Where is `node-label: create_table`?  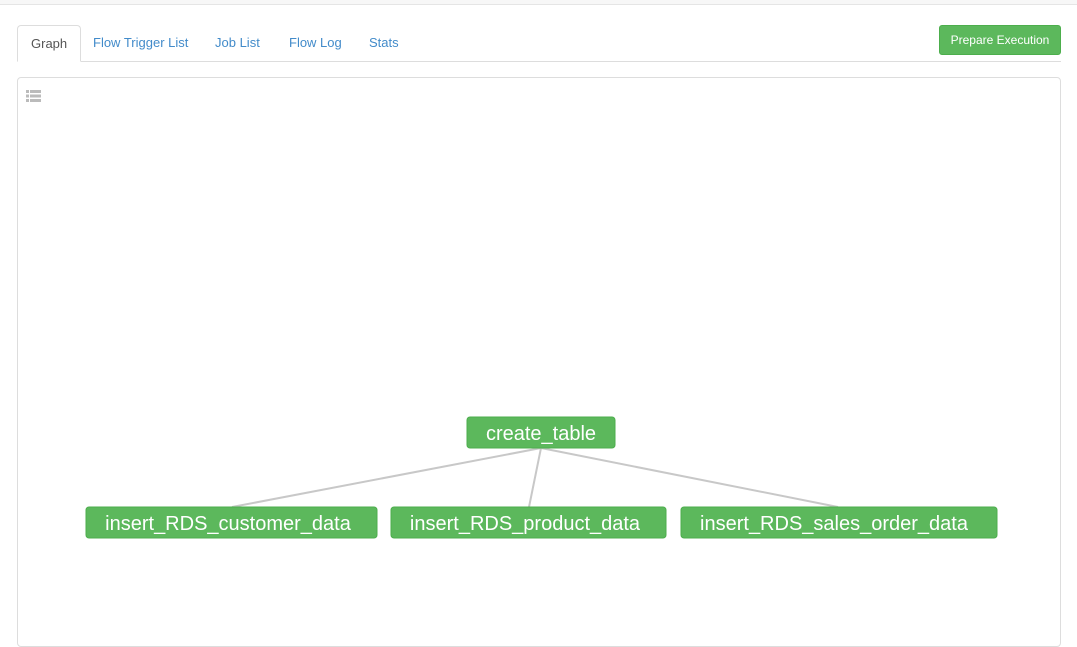
node-label: create_table is located at coordinates (541, 434).